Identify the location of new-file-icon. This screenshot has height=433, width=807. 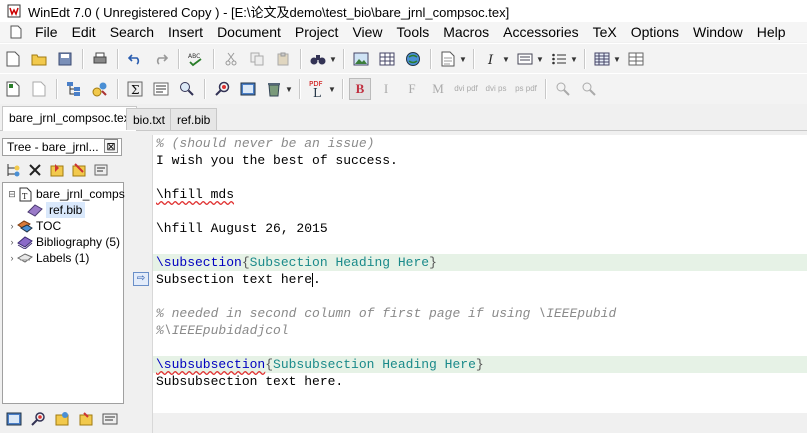
(13, 59).